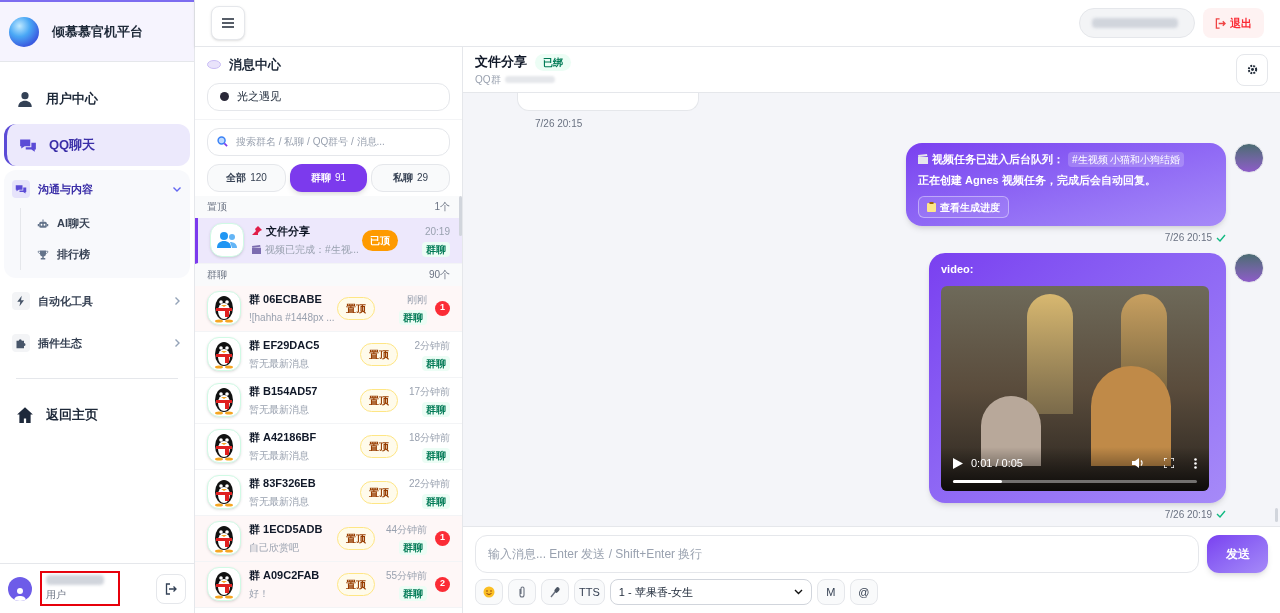  What do you see at coordinates (328, 538) in the screenshot?
I see `conversation-row: 群 1ECD5ADB 自己欣赏吧 置顶 44分钟前 群聊 1` at bounding box center [328, 538].